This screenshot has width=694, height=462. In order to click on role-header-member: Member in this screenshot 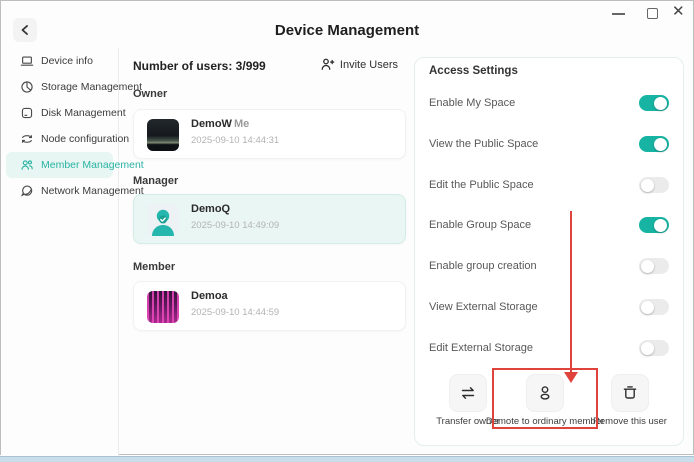, I will do `click(154, 267)`.